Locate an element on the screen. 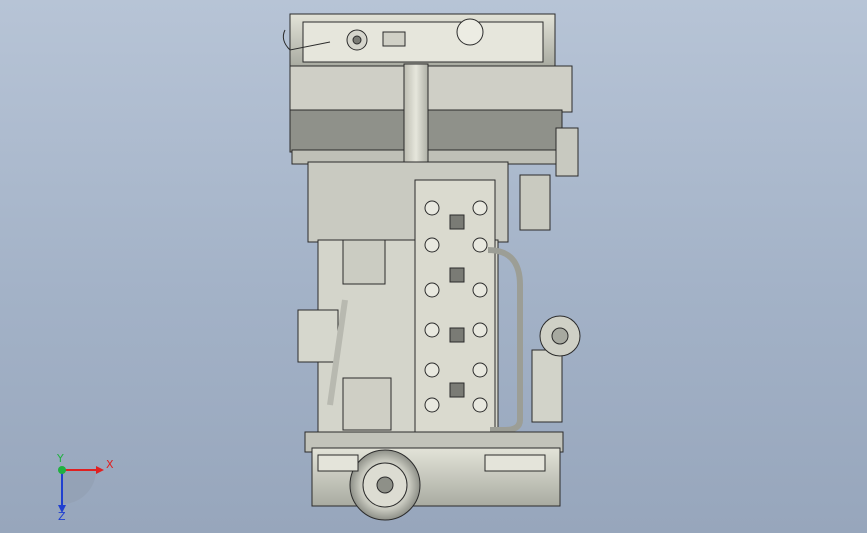  crank-pulley-assembly is located at coordinates (434, 476).